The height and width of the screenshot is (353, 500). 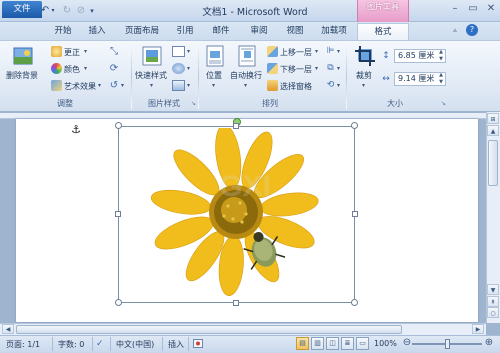 I want to click on selection-pane-label: 选择窗格, so click(x=296, y=86).